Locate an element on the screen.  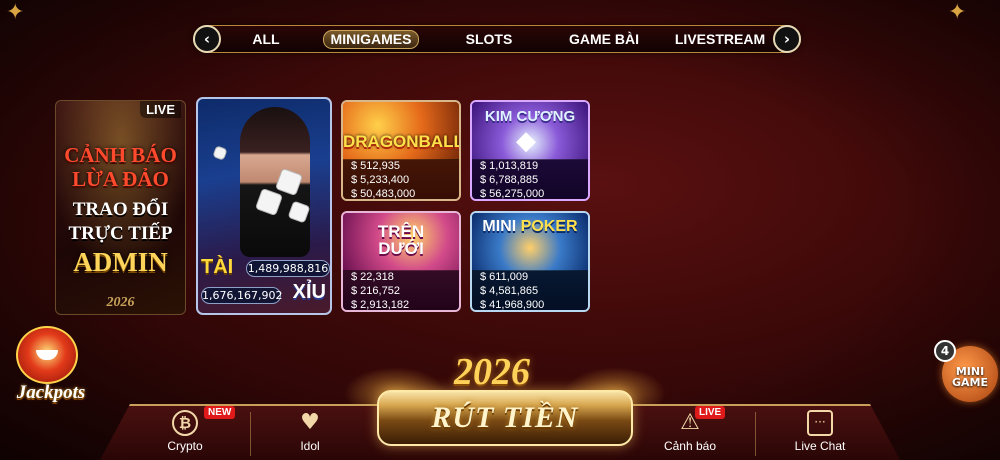
tab-slots: SLOTS is located at coordinates (489, 39).